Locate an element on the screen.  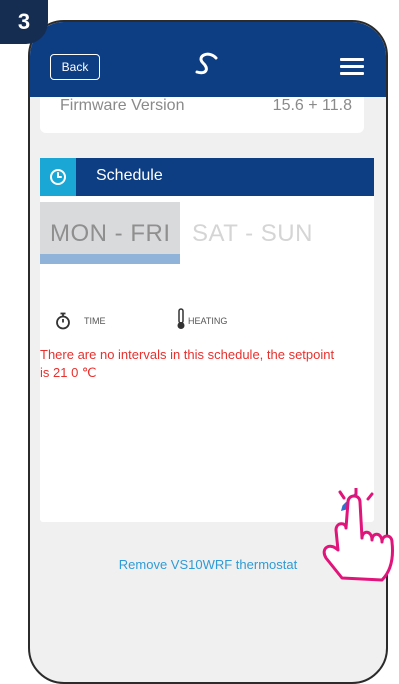
tab-mon-fri-label: MON - FRI is located at coordinates (110, 233).